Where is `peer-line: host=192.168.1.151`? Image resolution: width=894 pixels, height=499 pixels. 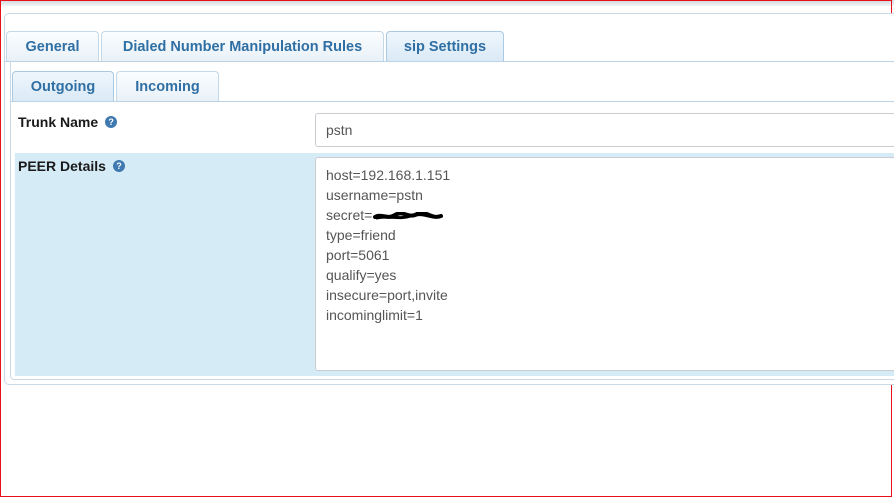
peer-line: host=192.168.1.151 is located at coordinates (388, 175).